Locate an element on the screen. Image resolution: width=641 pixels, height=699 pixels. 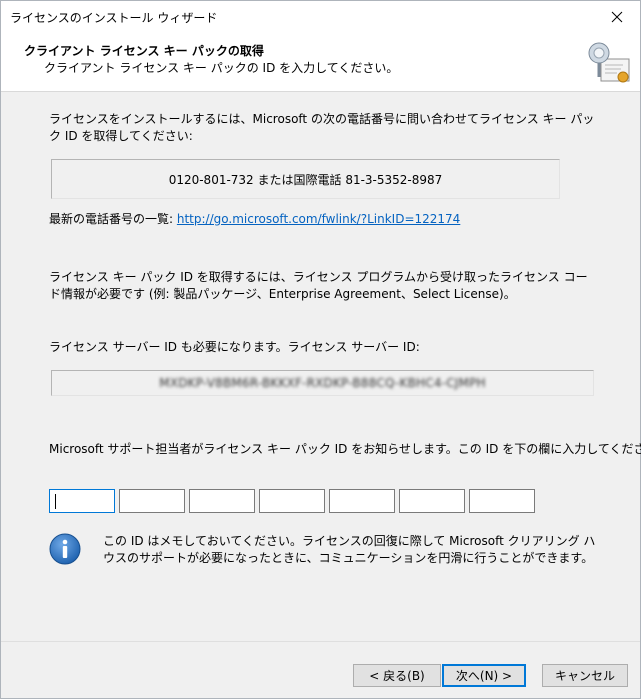
footer-divider is located at coordinates (320, 641).